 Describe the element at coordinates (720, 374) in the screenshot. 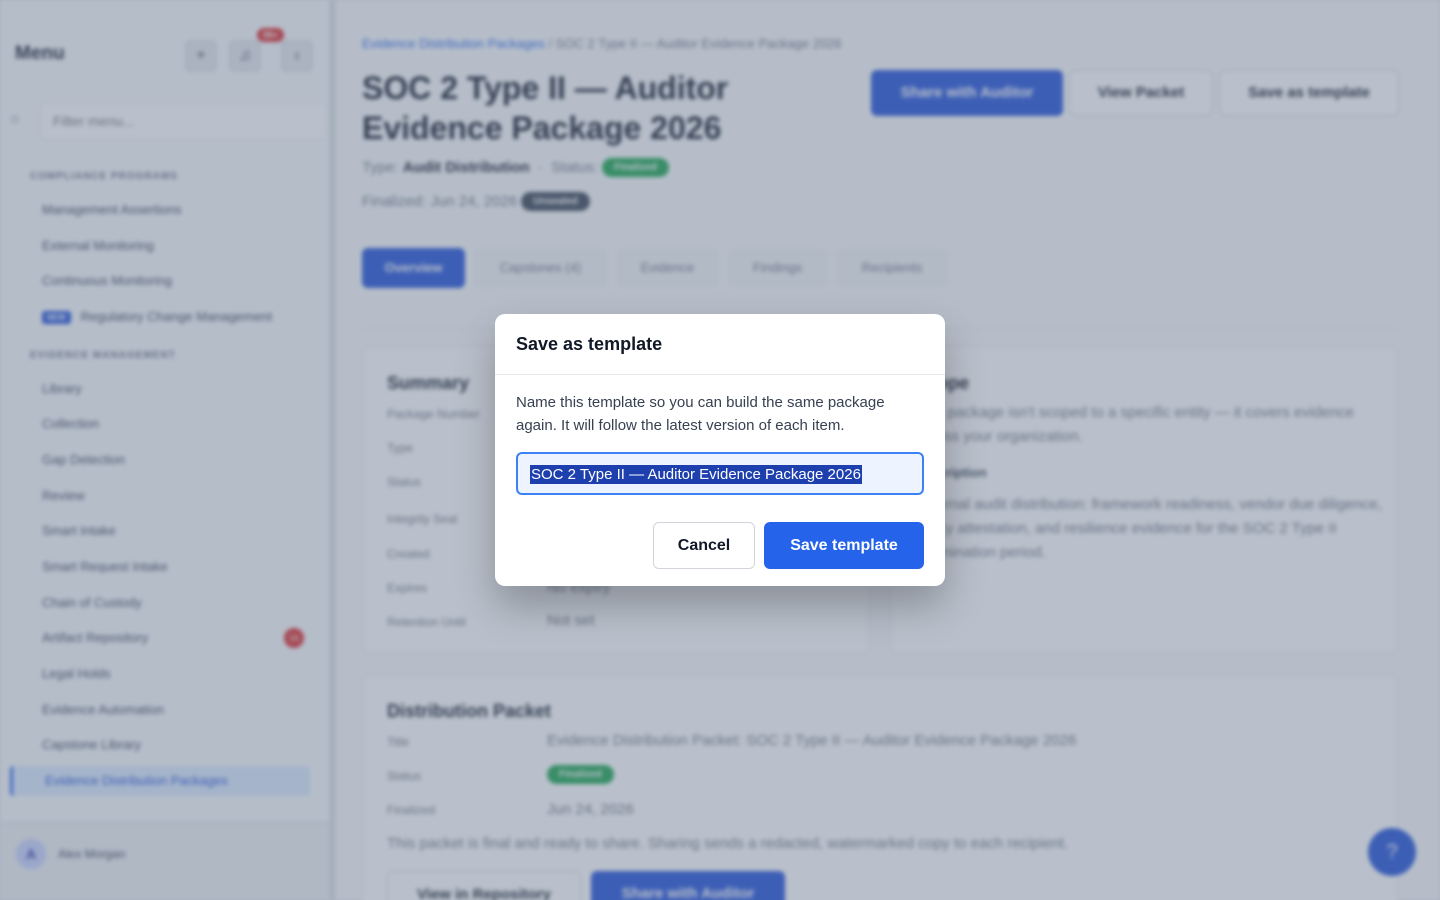

I see `dialog-divider` at that location.